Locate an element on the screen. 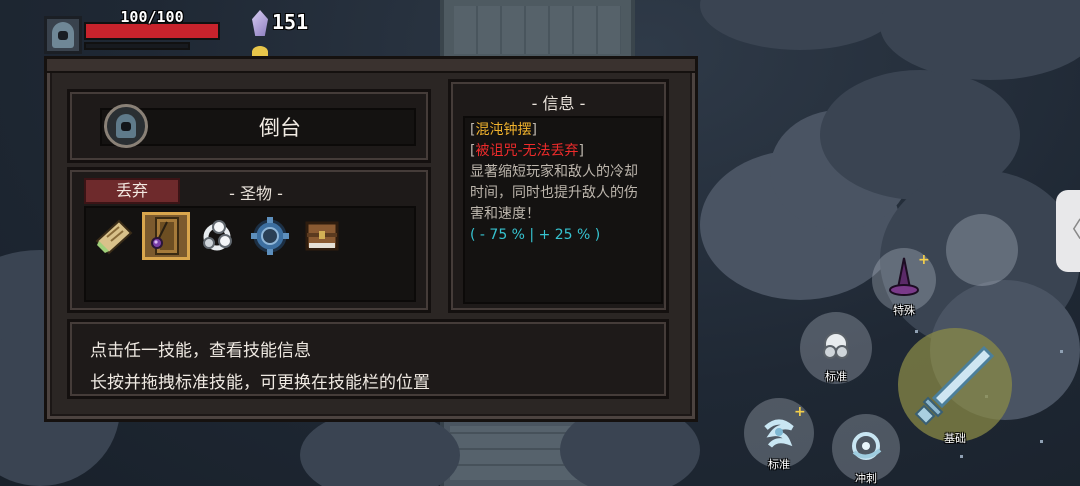  character-title-box: 倒台 is located at coordinates (249, 126).